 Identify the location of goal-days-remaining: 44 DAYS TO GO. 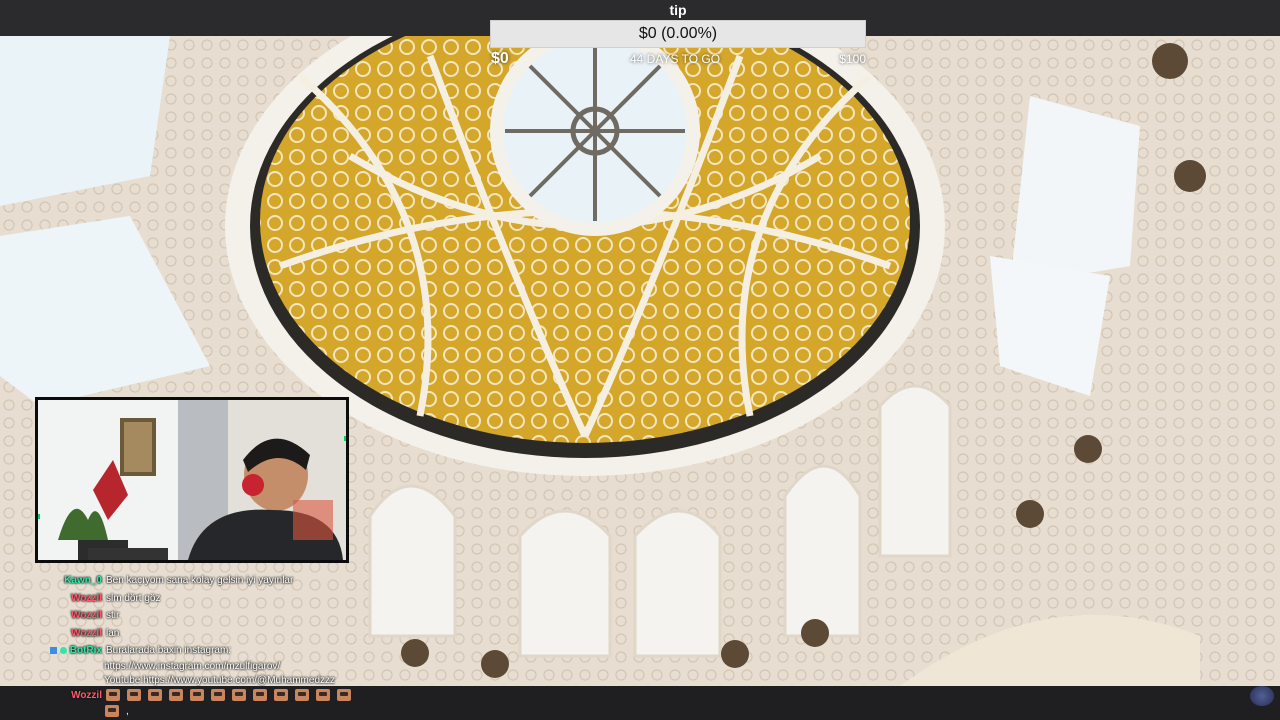
(675, 59).